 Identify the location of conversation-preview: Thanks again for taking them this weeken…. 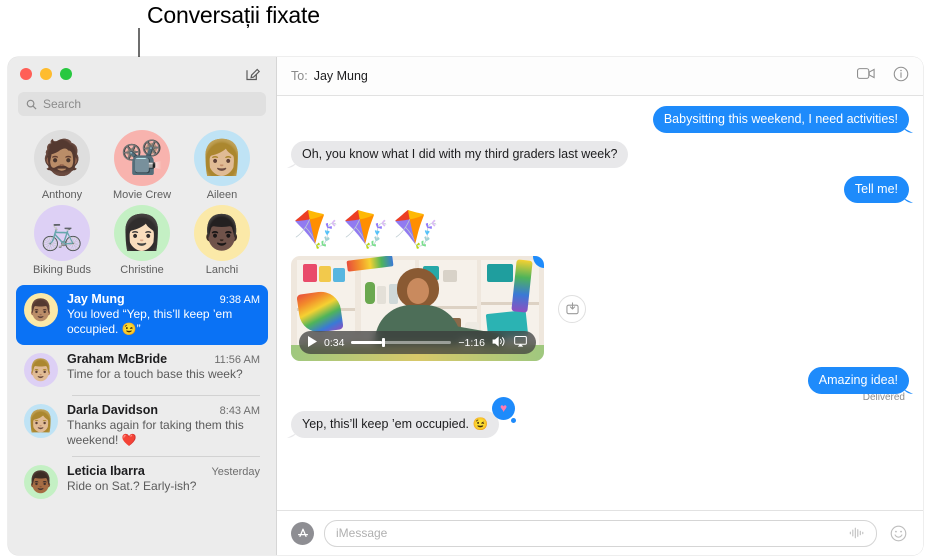
(155, 432).